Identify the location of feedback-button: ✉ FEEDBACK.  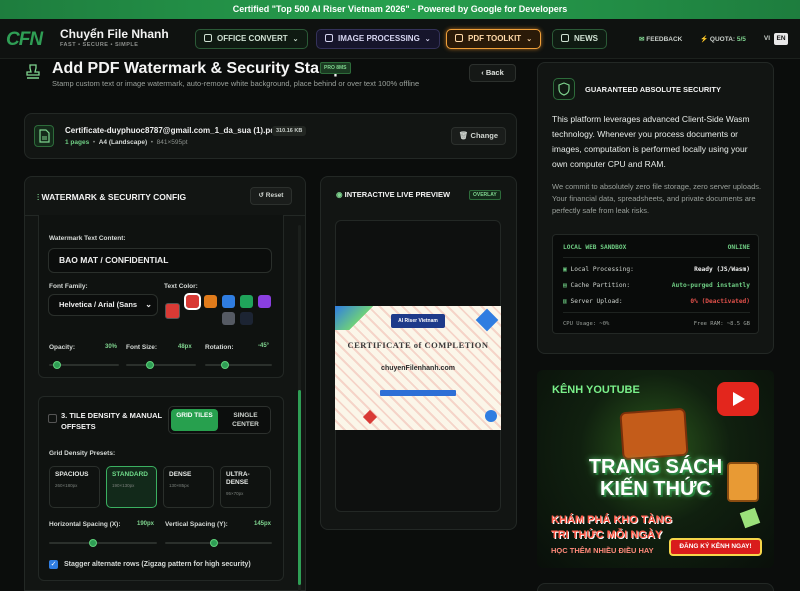
(660, 39).